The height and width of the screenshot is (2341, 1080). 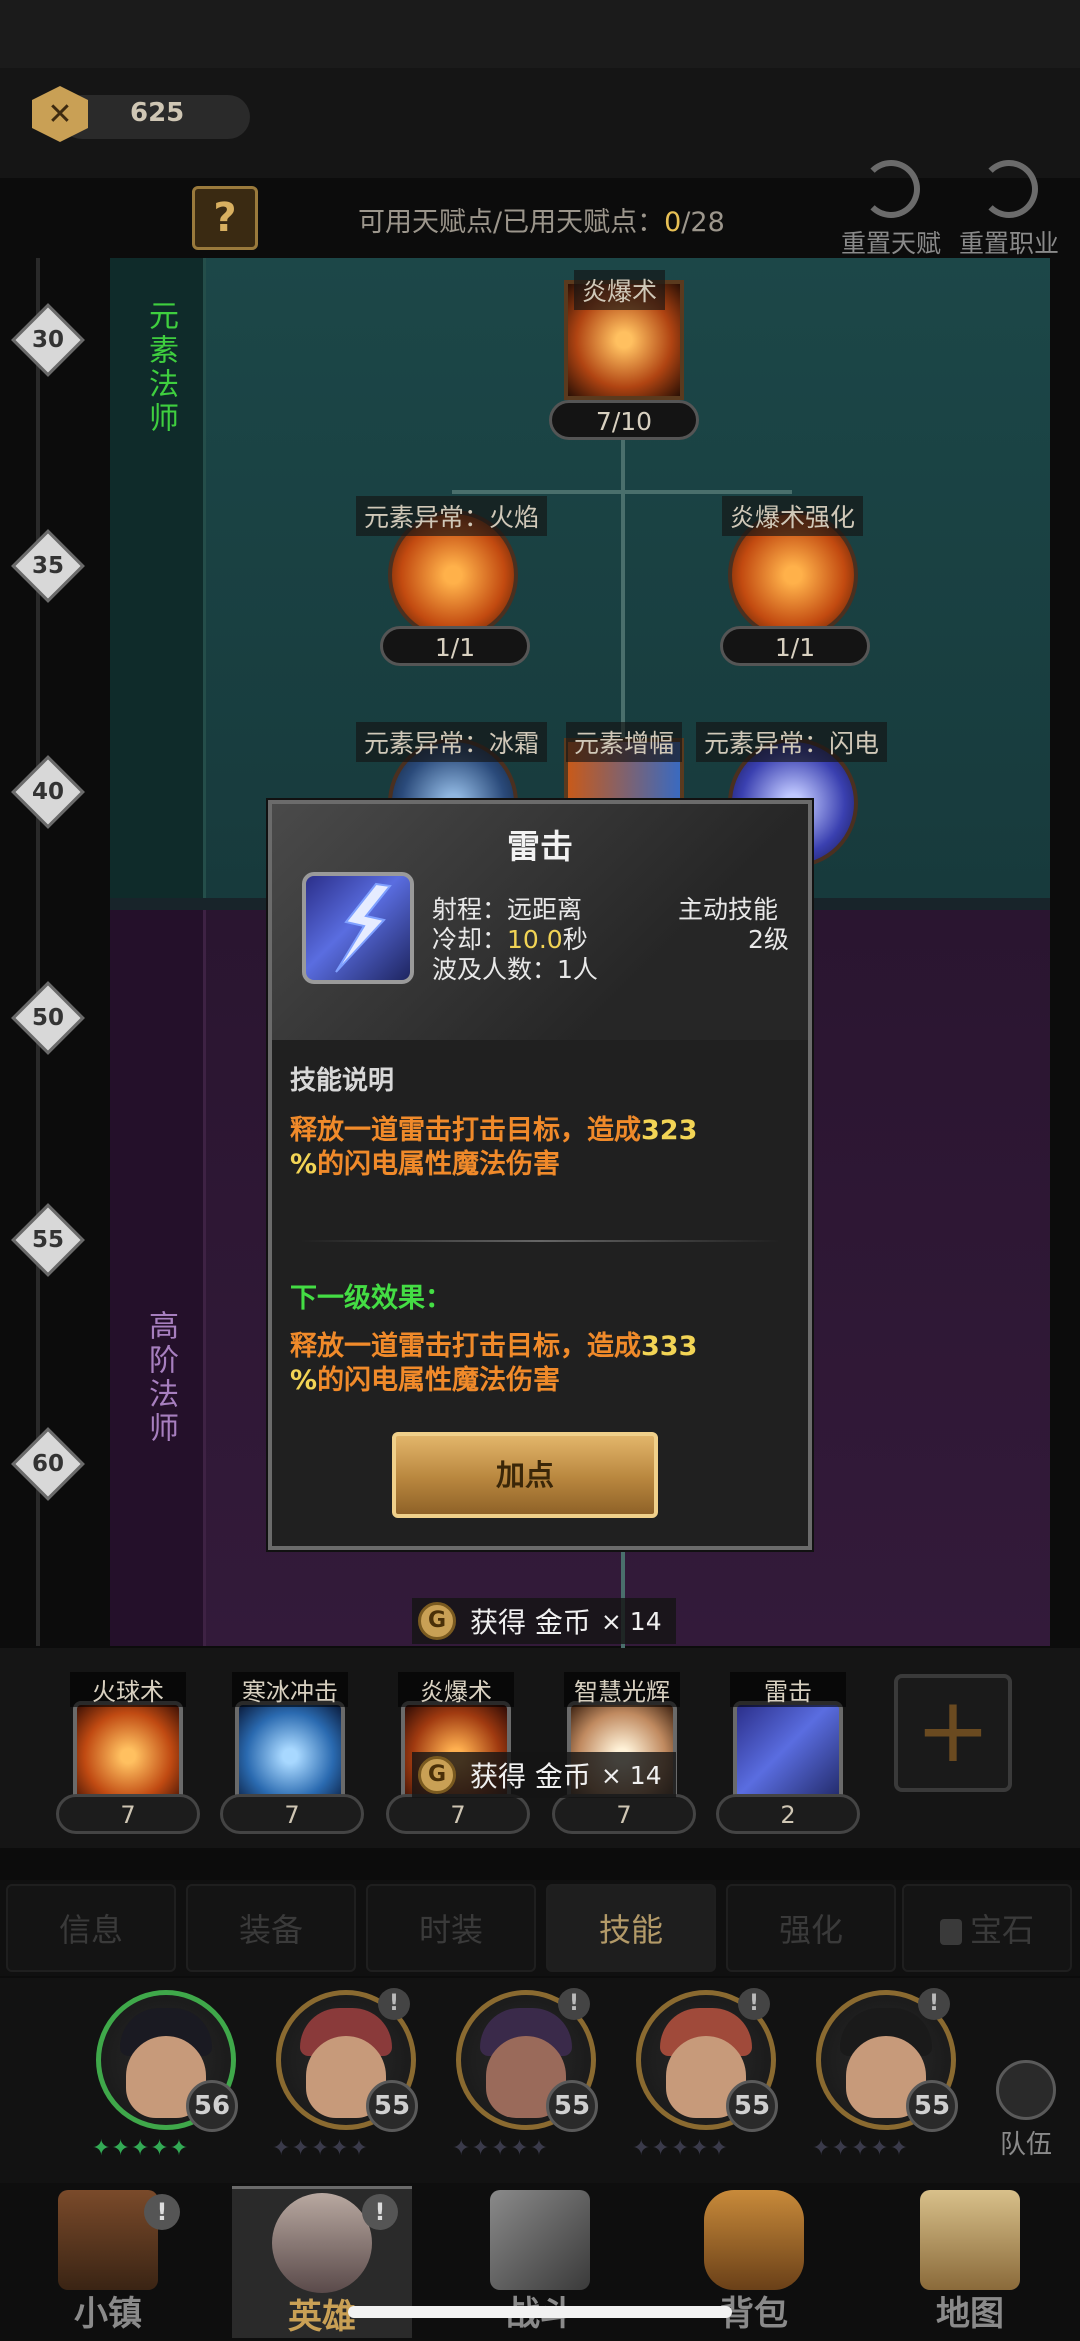 I want to click on status-bar, so click(x=540, y=34).